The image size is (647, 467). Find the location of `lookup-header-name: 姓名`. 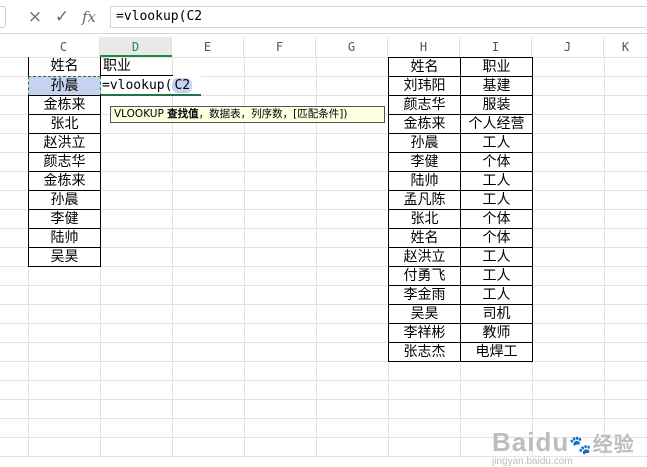

lookup-header-name: 姓名 is located at coordinates (424, 67).